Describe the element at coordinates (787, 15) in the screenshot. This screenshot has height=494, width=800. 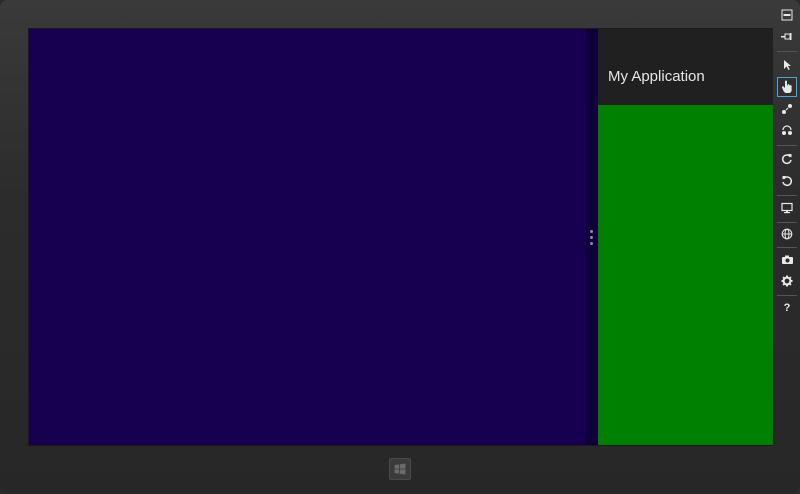
I see `minimize-icon` at that location.